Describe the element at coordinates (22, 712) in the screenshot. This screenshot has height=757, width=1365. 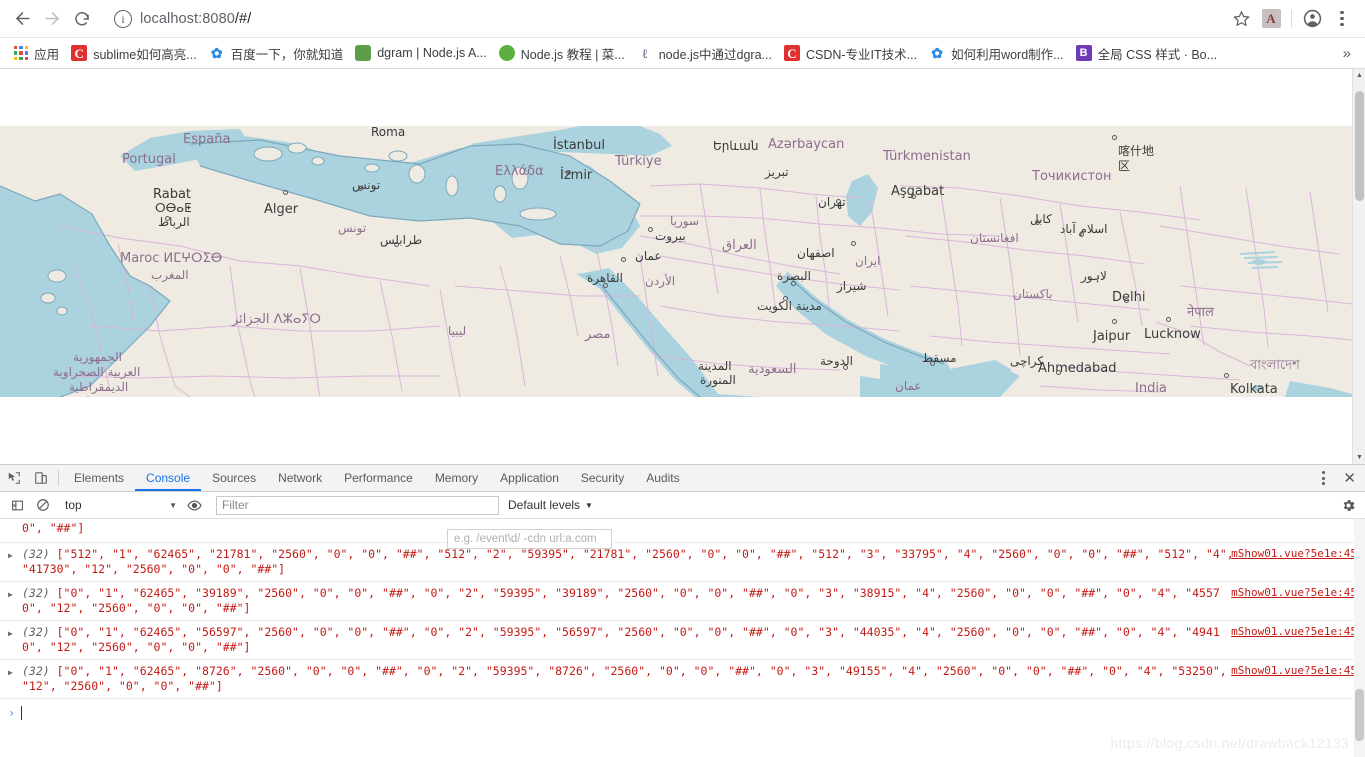
I see `text-caret` at that location.